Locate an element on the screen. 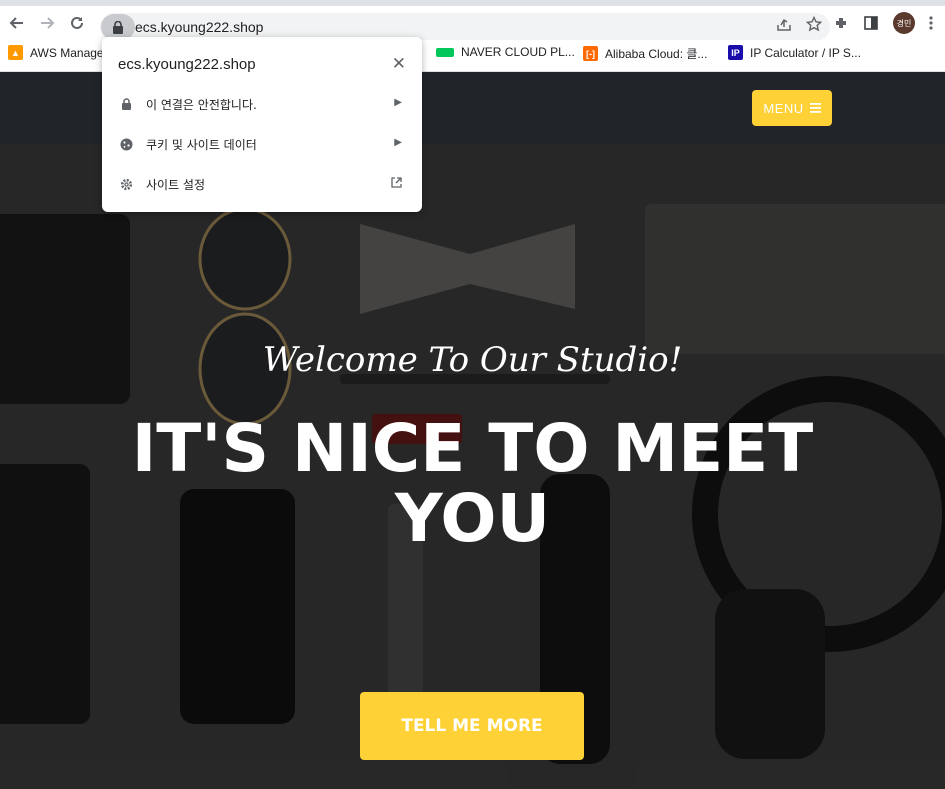 This screenshot has height=789, width=945. popup-title: ecs.kyoung222.shop is located at coordinates (187, 64).